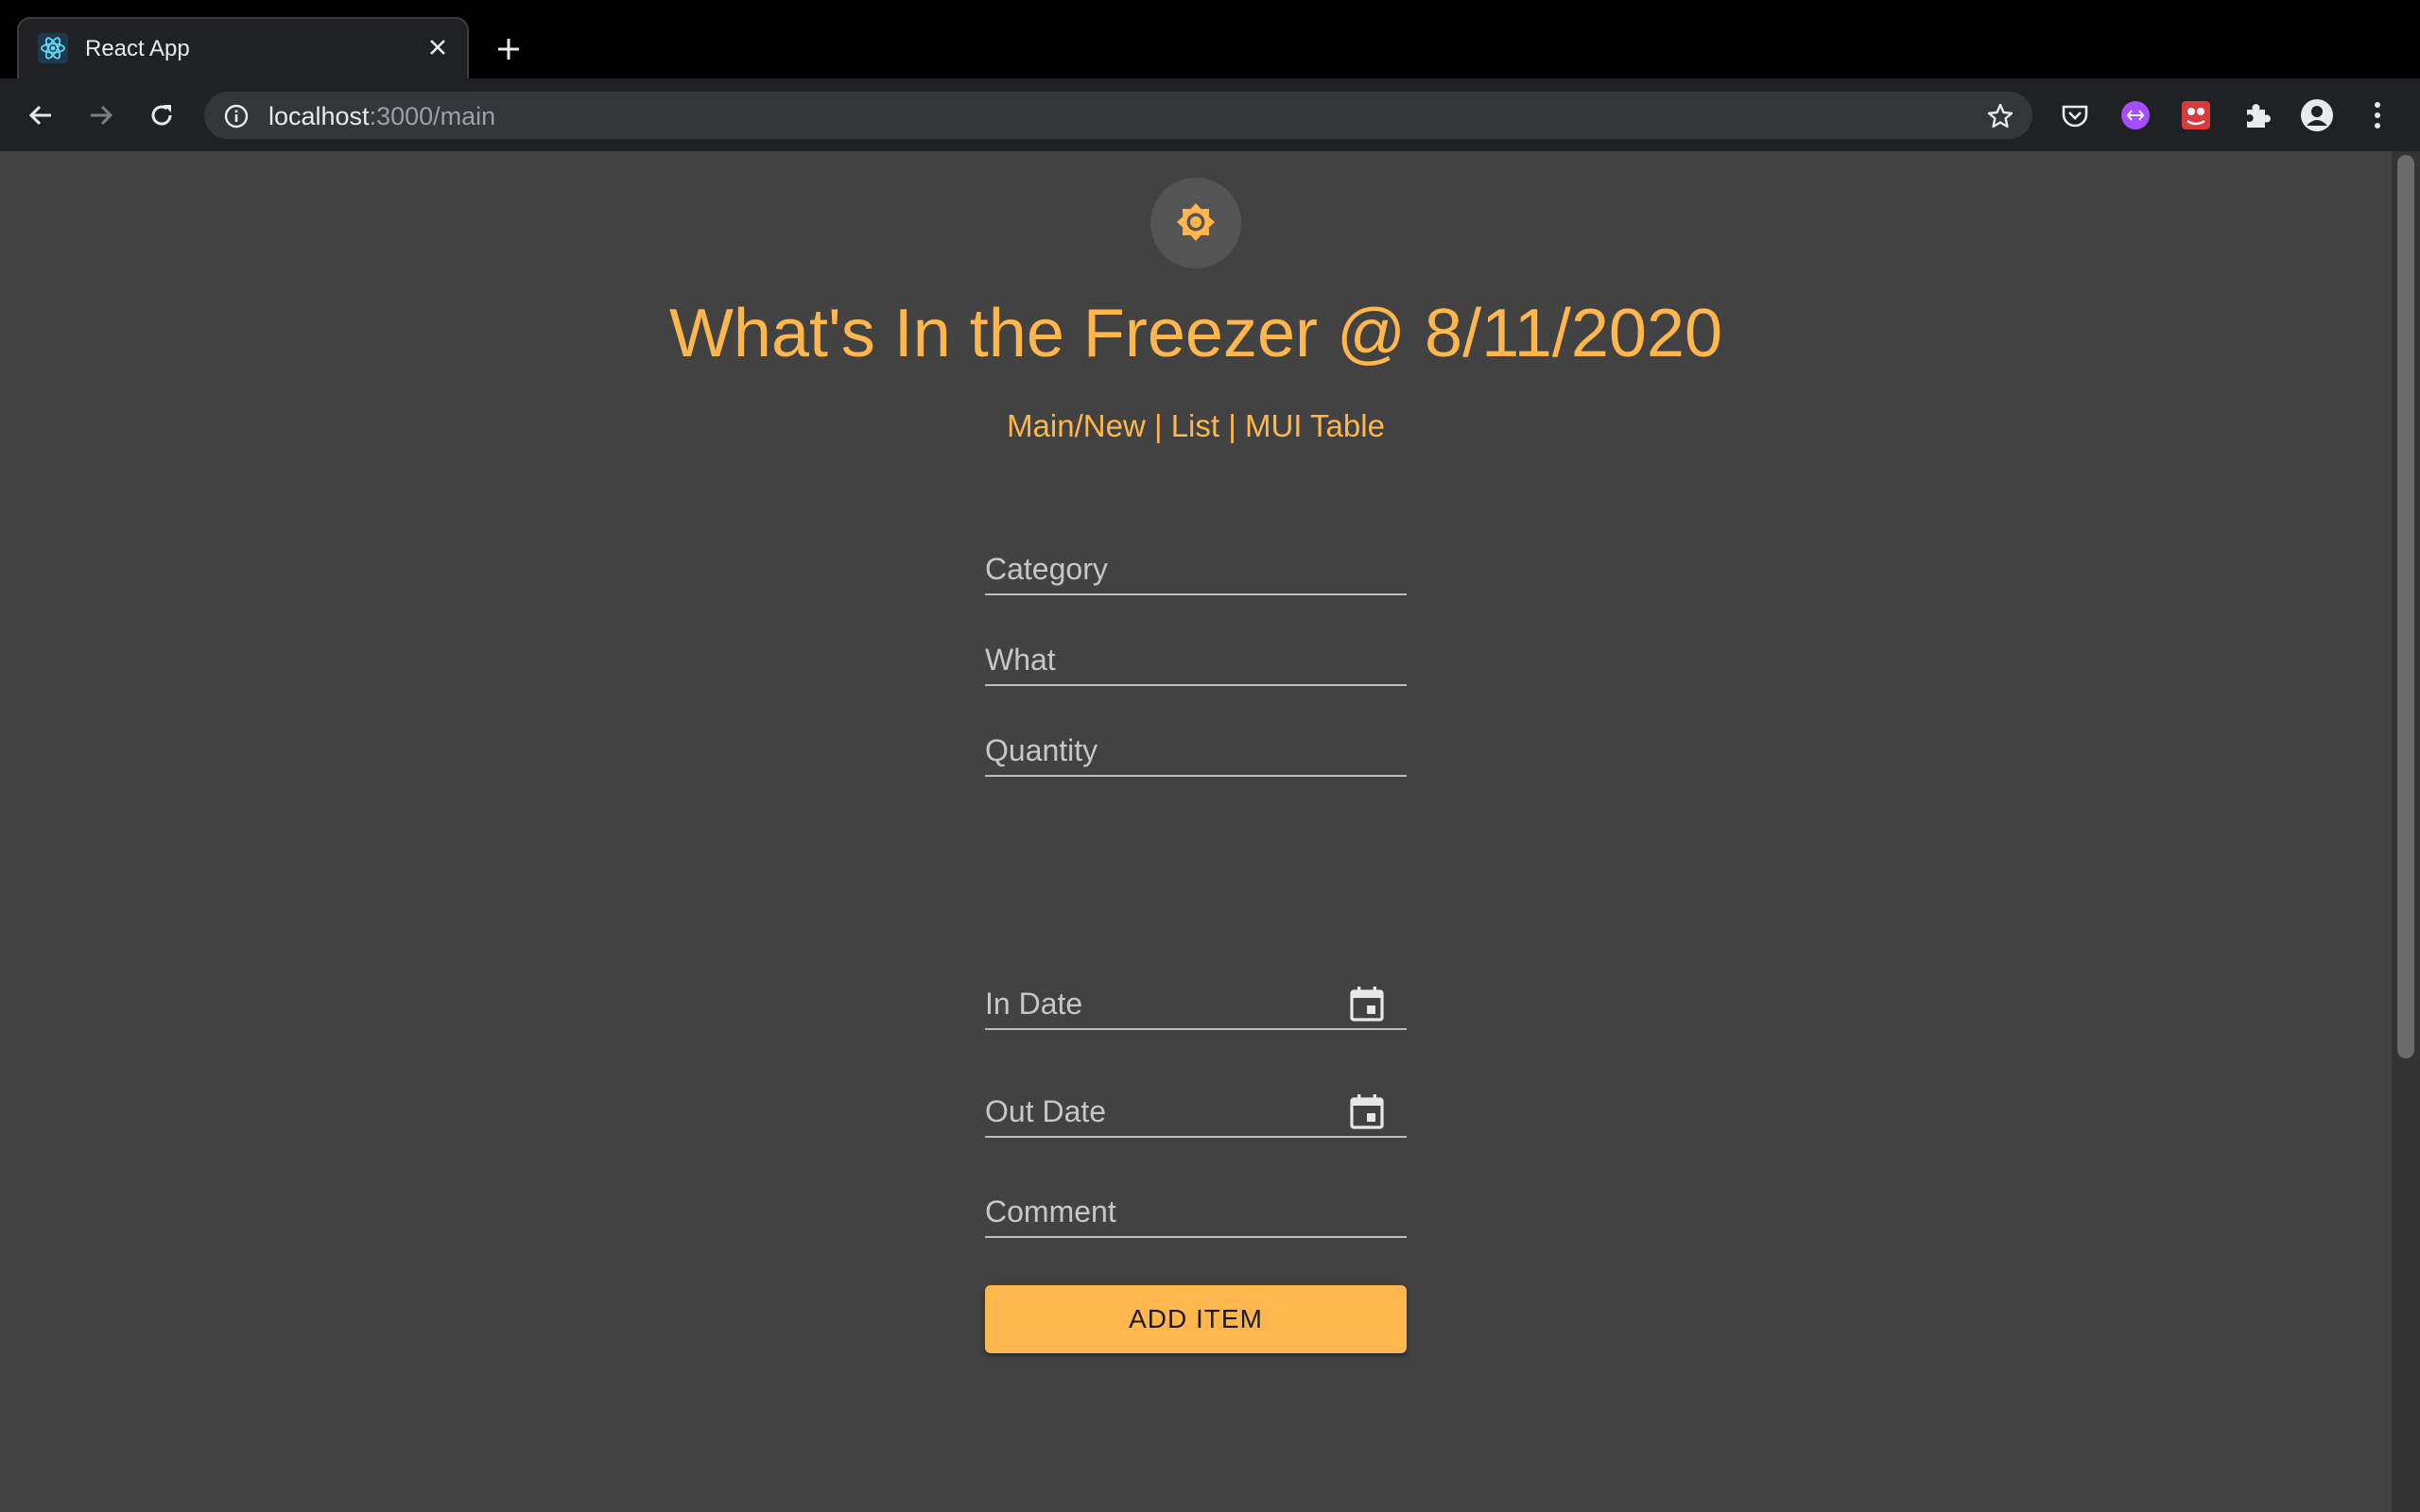  I want to click on category-field, so click(1196, 567).